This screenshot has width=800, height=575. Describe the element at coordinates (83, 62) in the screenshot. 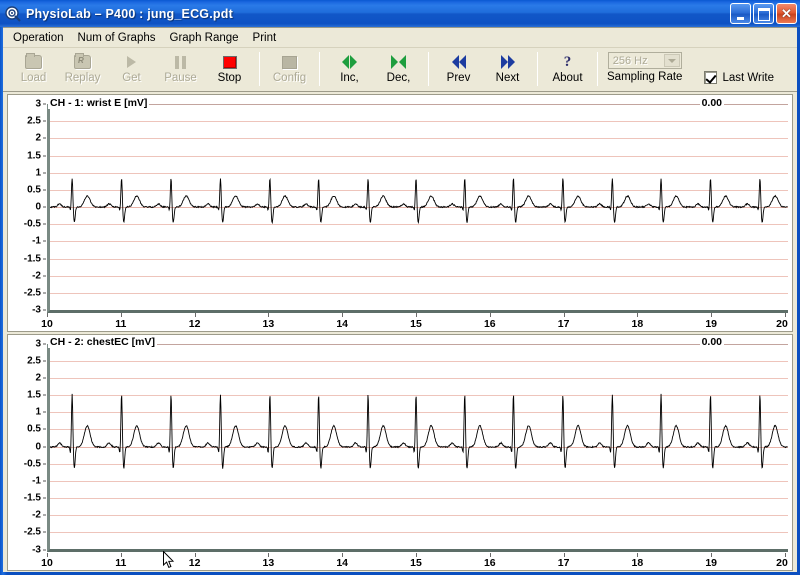

I see `replay-folder-icon` at that location.